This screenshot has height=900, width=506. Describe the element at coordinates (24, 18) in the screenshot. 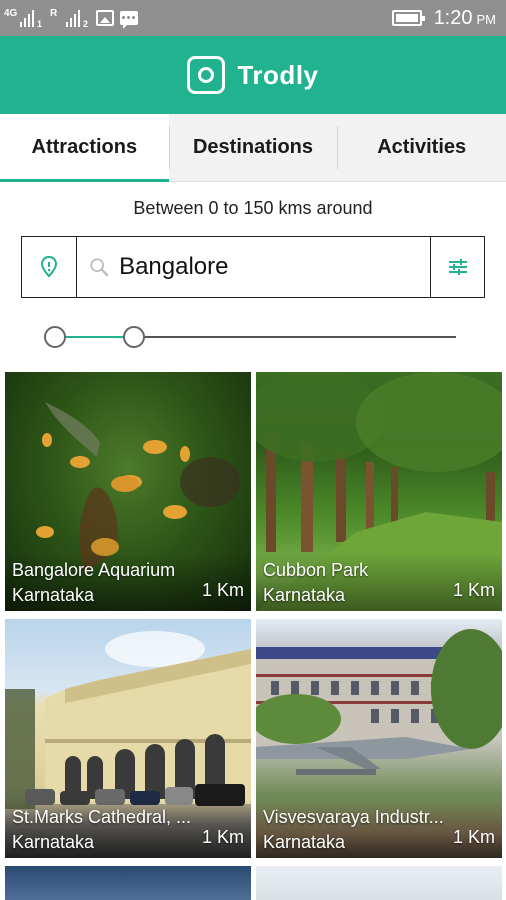

I see `signal-icon: 4G 1` at that location.